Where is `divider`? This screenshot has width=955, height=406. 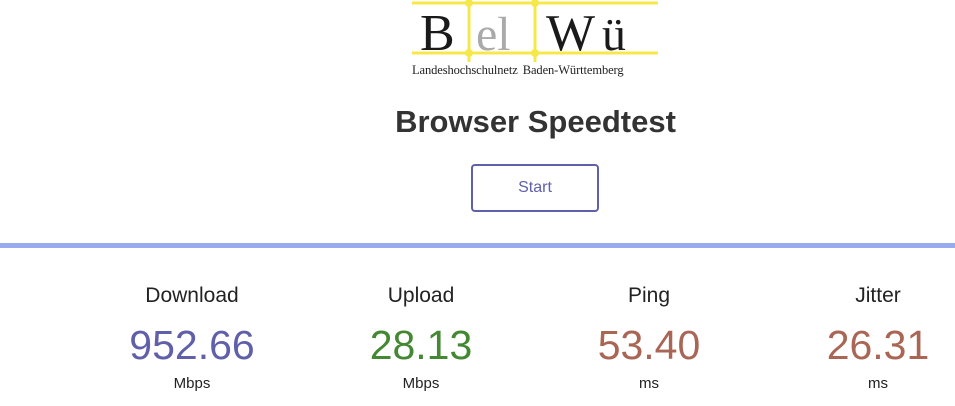 divider is located at coordinates (477, 245).